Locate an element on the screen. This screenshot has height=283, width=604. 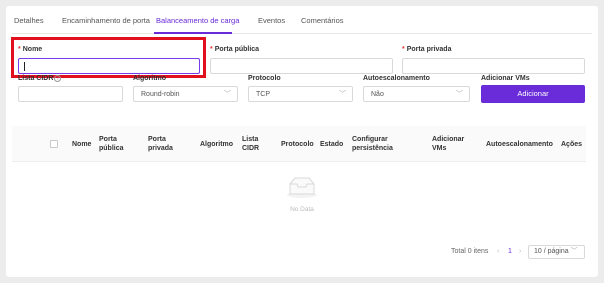
adicionar-vms-label: Adicionar VMs is located at coordinates (505, 78).